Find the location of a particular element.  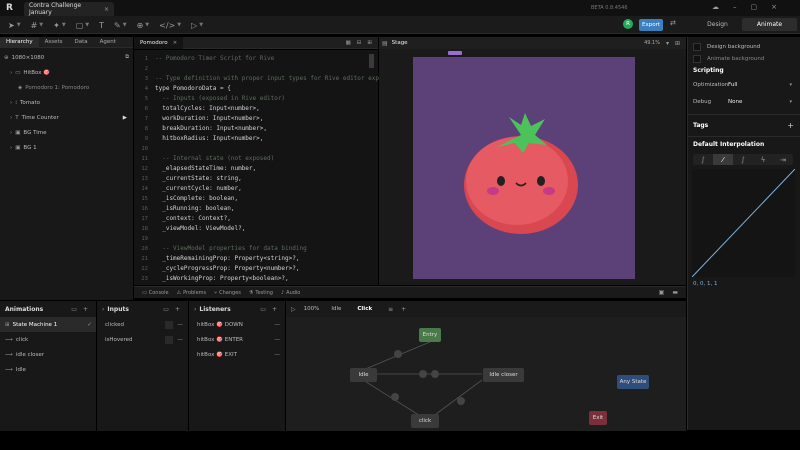

export-button: Export is located at coordinates (651, 25).